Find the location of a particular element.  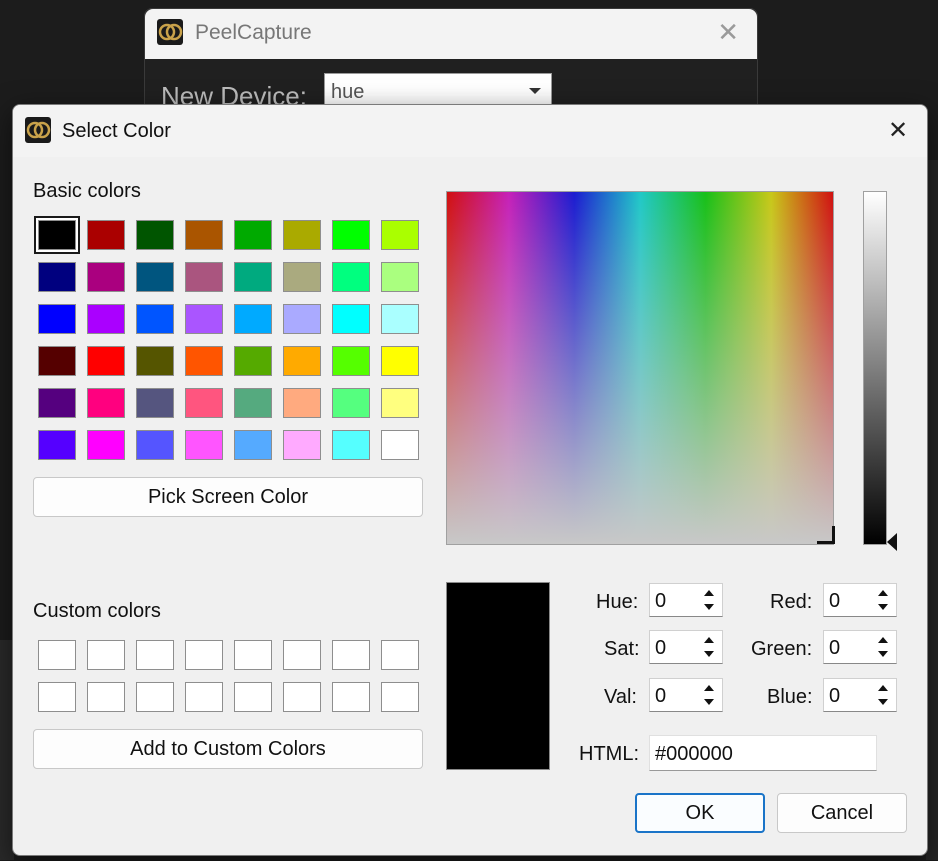

background-close-icon: ✕ is located at coordinates (728, 32).